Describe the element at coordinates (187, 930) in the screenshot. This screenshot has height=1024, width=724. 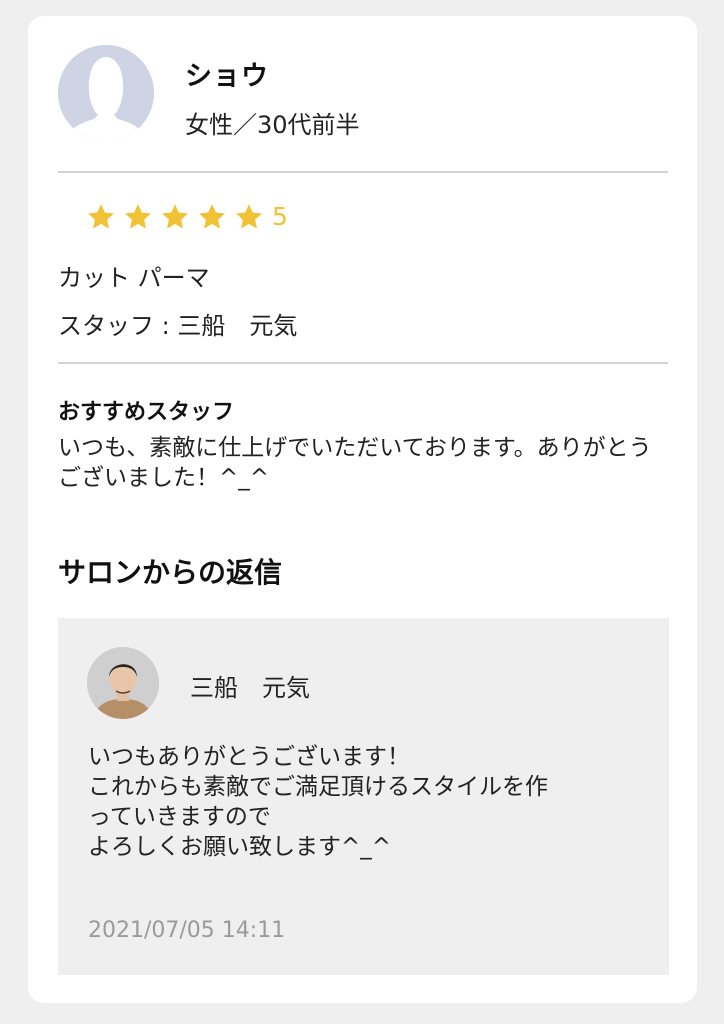
I see `reply-date: 2021/07/05 14:11` at that location.